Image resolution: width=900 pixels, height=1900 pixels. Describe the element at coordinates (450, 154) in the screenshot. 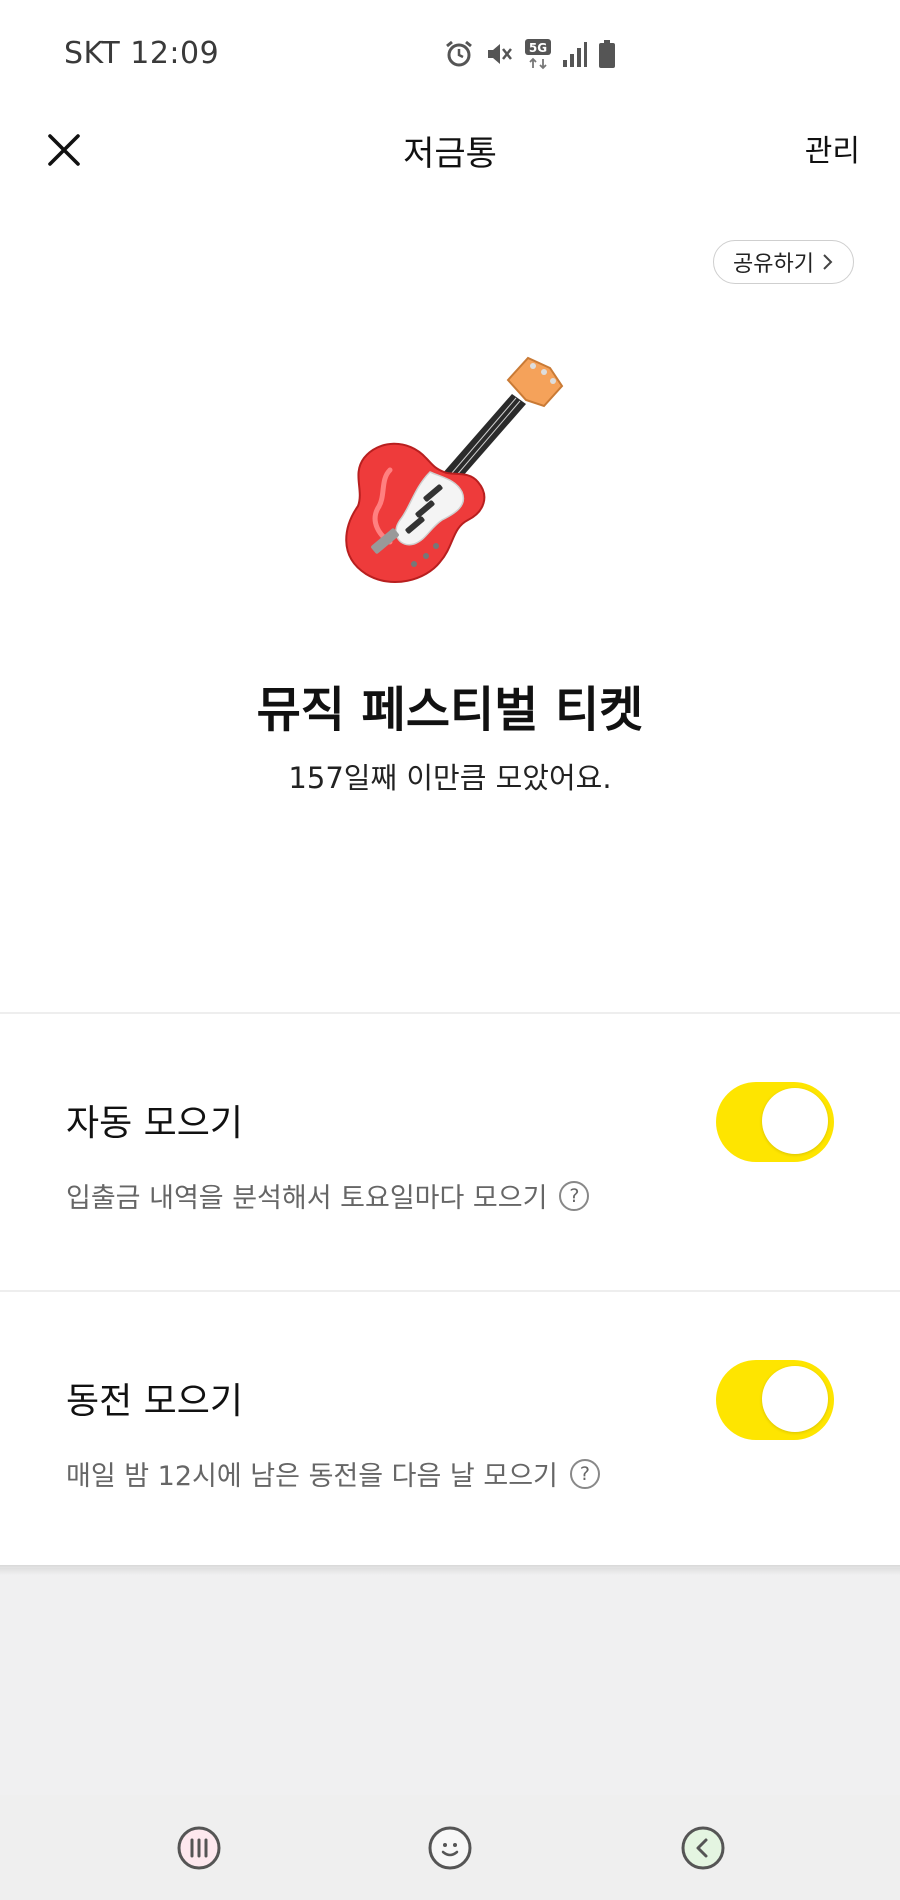

I see `page-title: 저금통` at that location.